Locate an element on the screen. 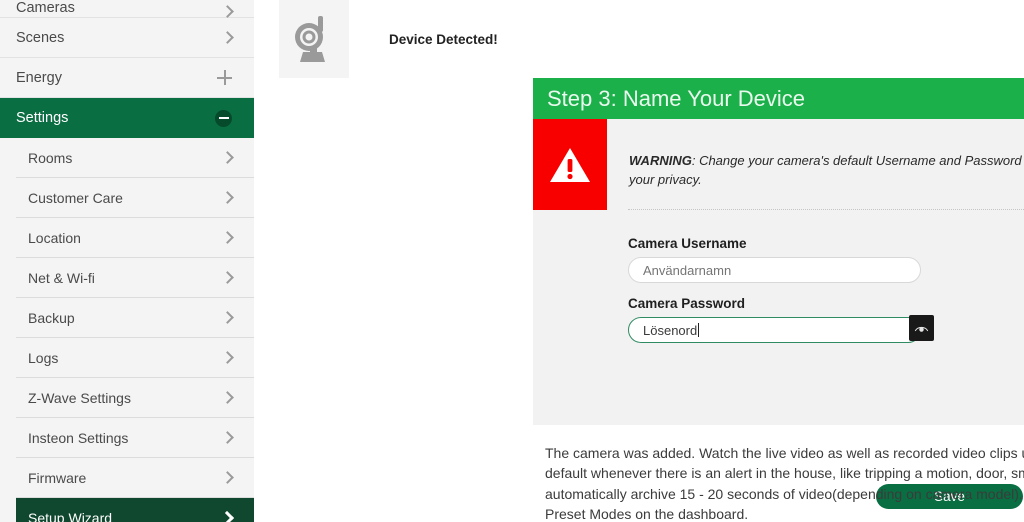  sidebar-item-zwave-settings: Z-Wave Settings is located at coordinates (135, 398).